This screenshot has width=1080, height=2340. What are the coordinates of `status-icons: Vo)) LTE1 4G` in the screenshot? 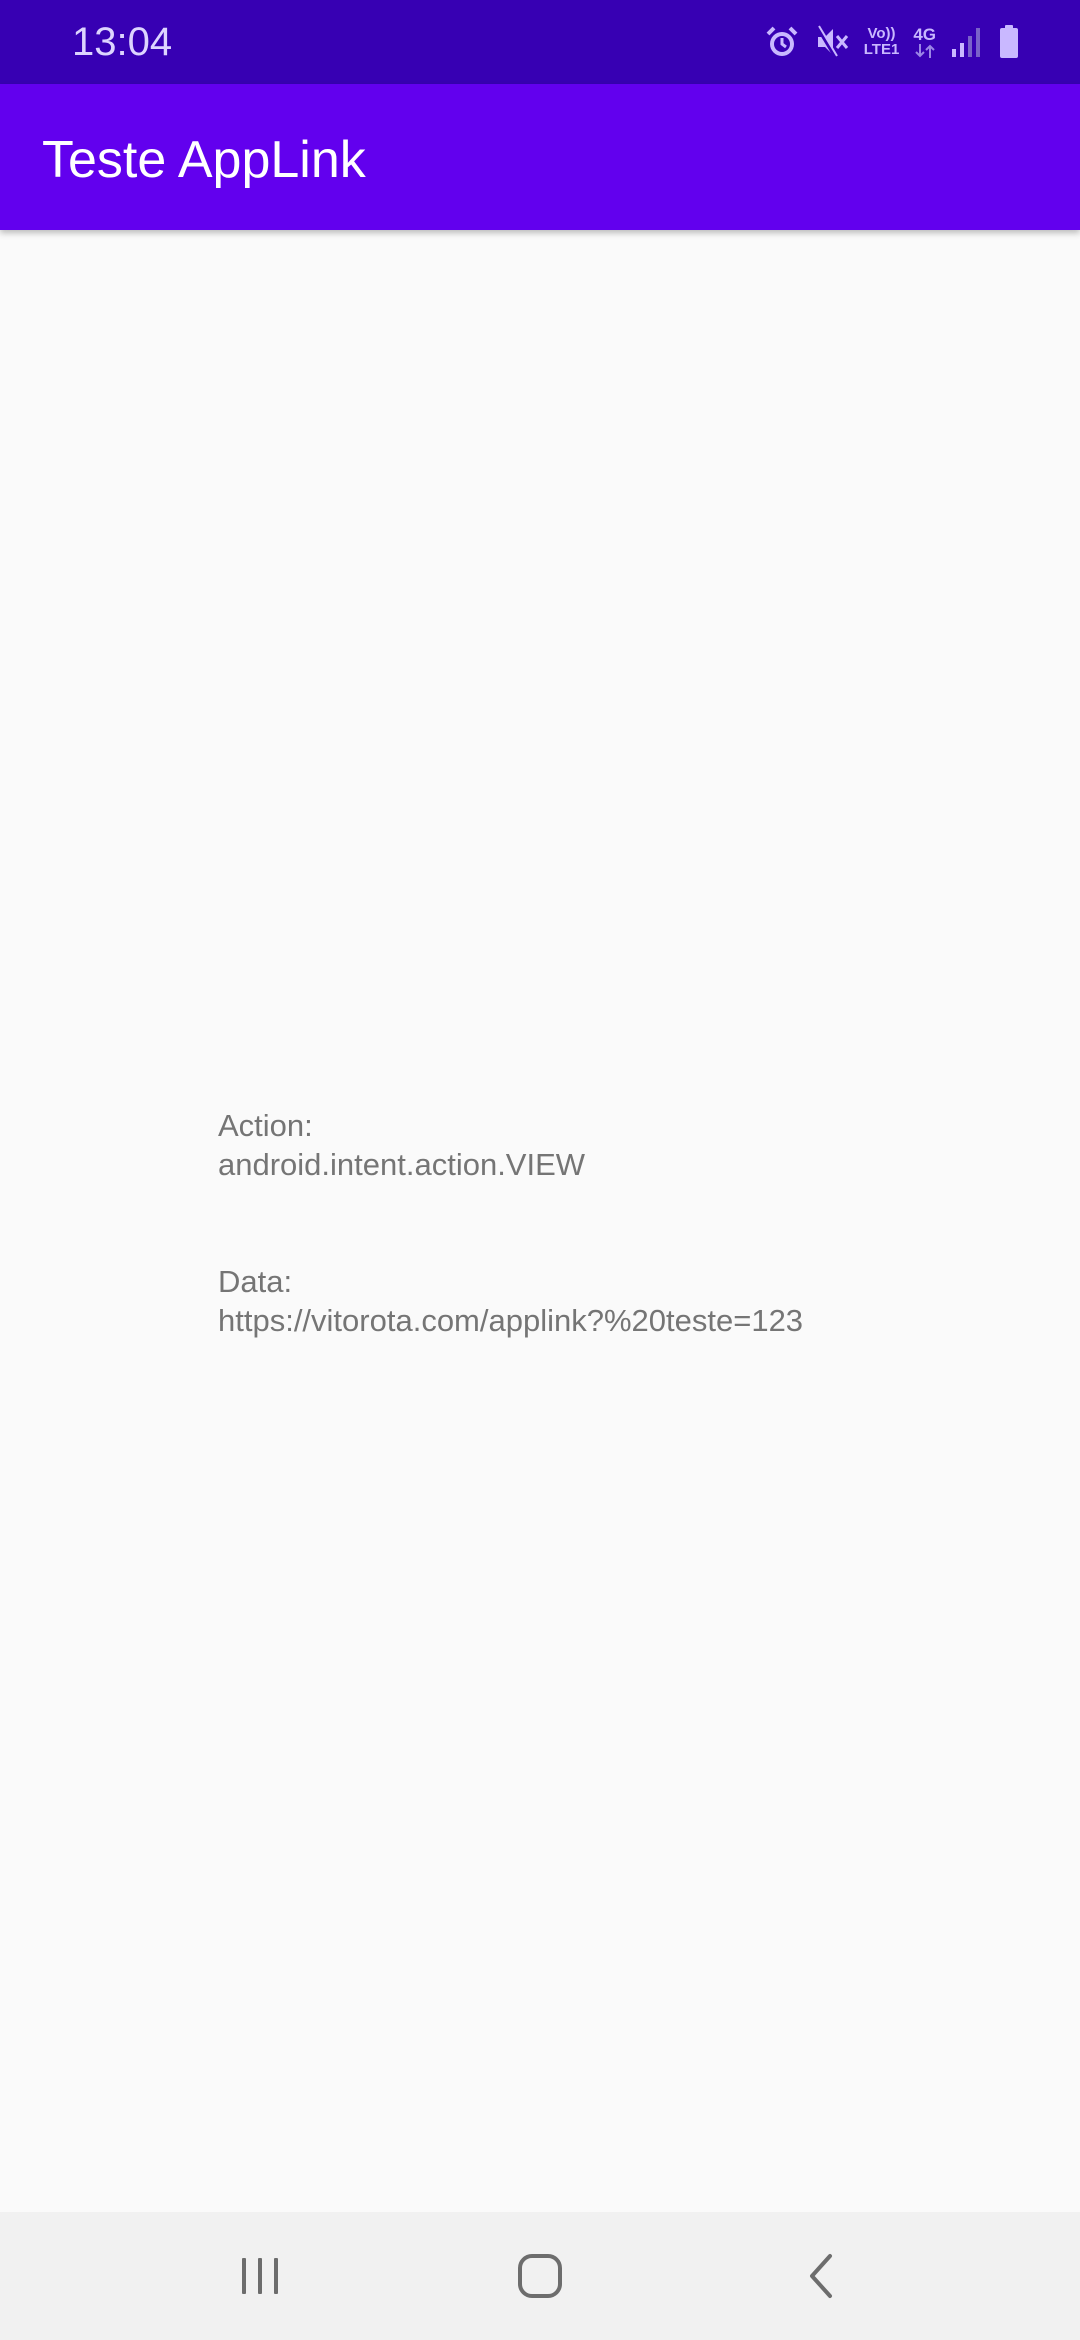 It's located at (892, 42).